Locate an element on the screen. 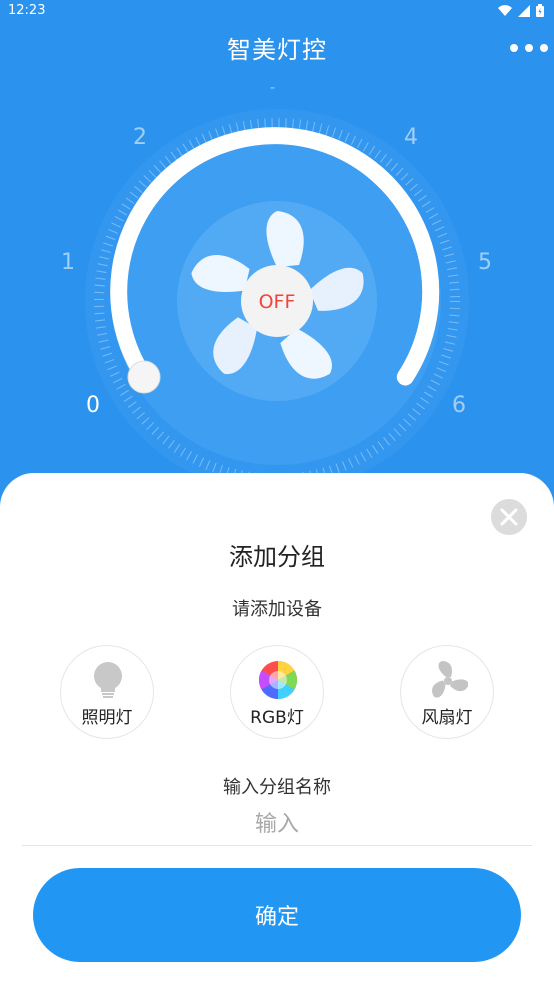  device-option-lighting: 照明灯 is located at coordinates (107, 692).